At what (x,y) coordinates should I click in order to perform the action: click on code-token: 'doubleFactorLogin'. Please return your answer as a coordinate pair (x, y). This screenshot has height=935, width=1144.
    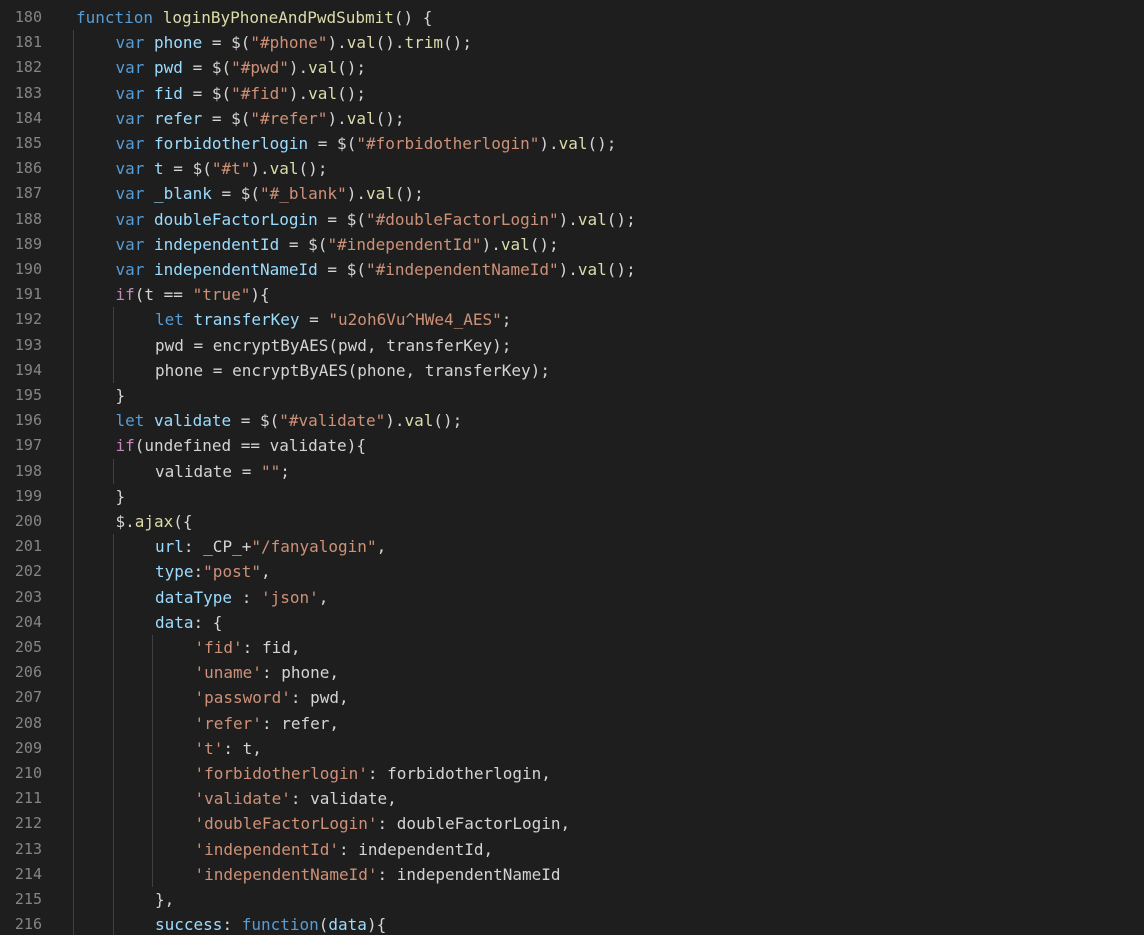
    Looking at the image, I should click on (286, 824).